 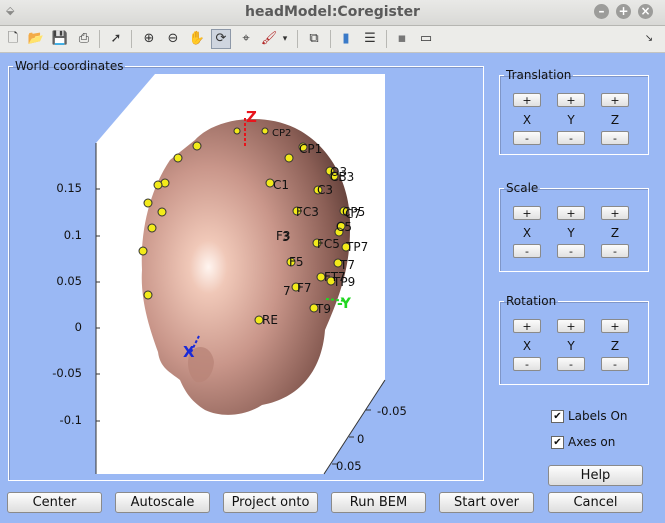 I want to click on scale-x-minus-button: -, so click(x=527, y=251).